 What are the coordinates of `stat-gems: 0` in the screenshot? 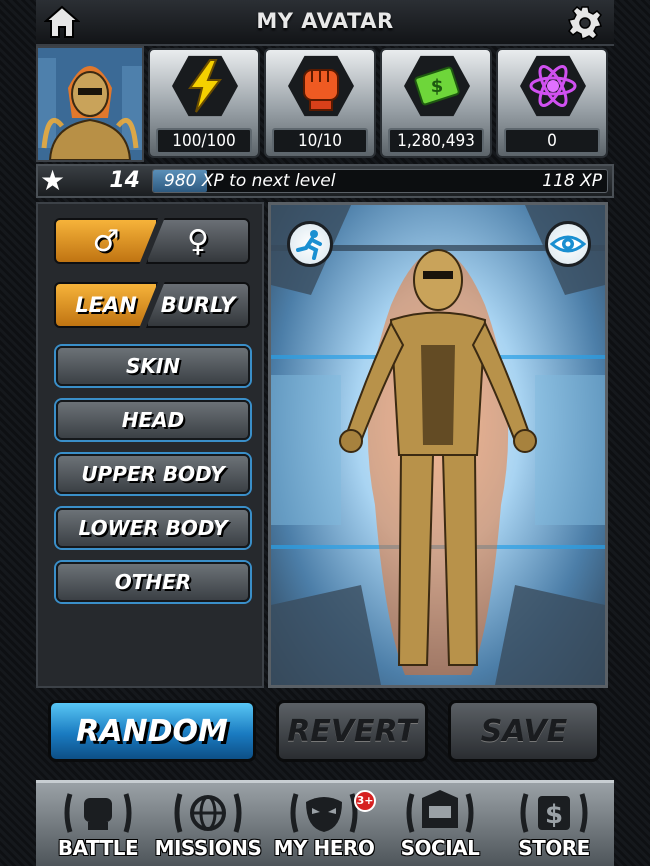 It's located at (552, 103).